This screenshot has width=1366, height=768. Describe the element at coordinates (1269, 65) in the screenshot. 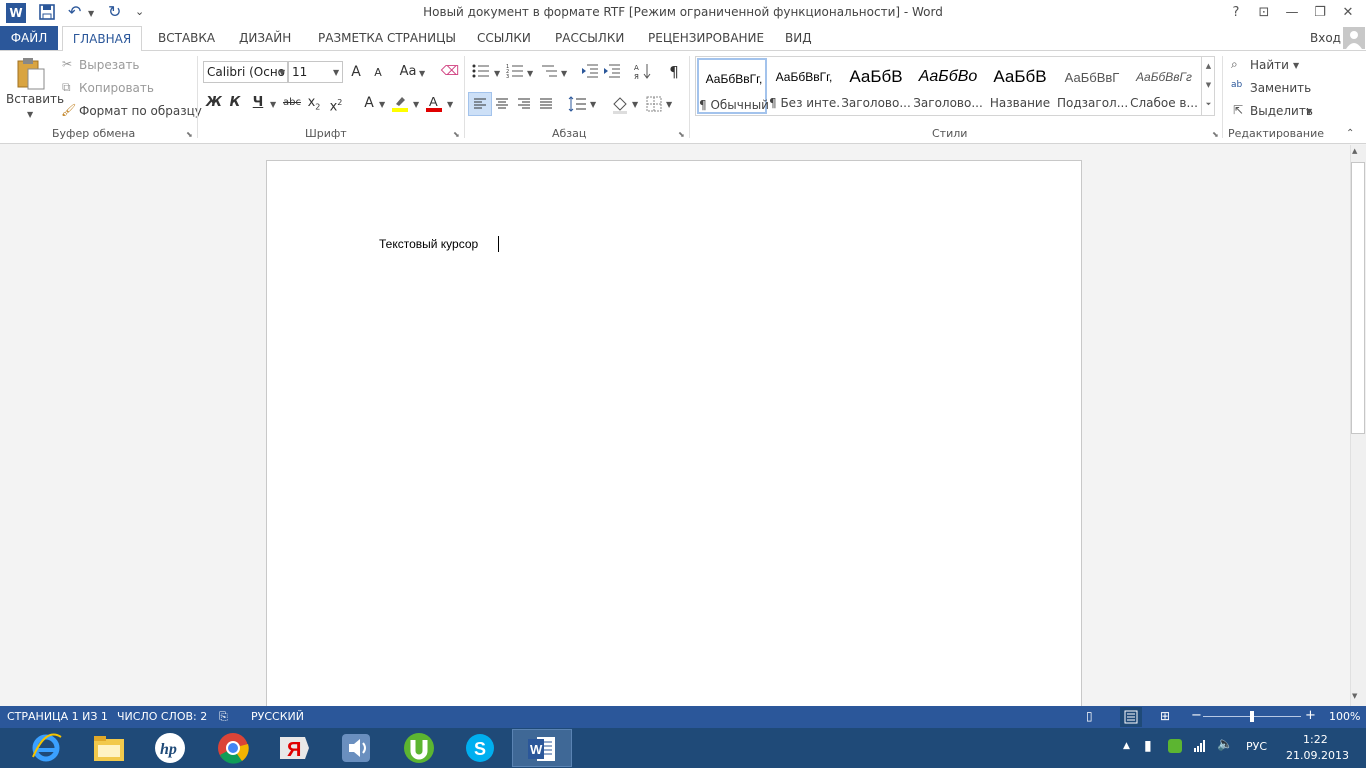

I see `find-button: Найти` at that location.